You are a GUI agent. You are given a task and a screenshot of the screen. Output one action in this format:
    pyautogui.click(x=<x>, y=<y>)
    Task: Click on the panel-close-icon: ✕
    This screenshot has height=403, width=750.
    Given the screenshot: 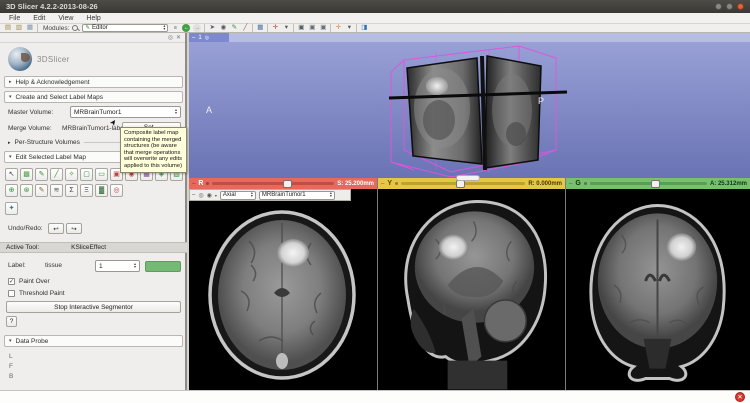 What is the action you would take?
    pyautogui.click(x=178, y=37)
    